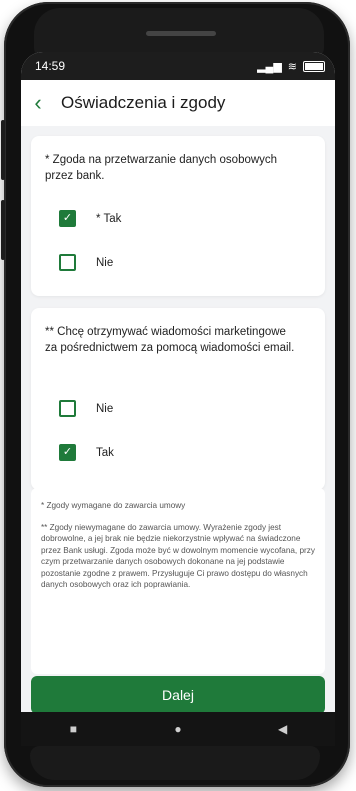 The image size is (356, 791). I want to click on info-required-note: * Zgody wymagane do zawarcia umowy, so click(113, 505).